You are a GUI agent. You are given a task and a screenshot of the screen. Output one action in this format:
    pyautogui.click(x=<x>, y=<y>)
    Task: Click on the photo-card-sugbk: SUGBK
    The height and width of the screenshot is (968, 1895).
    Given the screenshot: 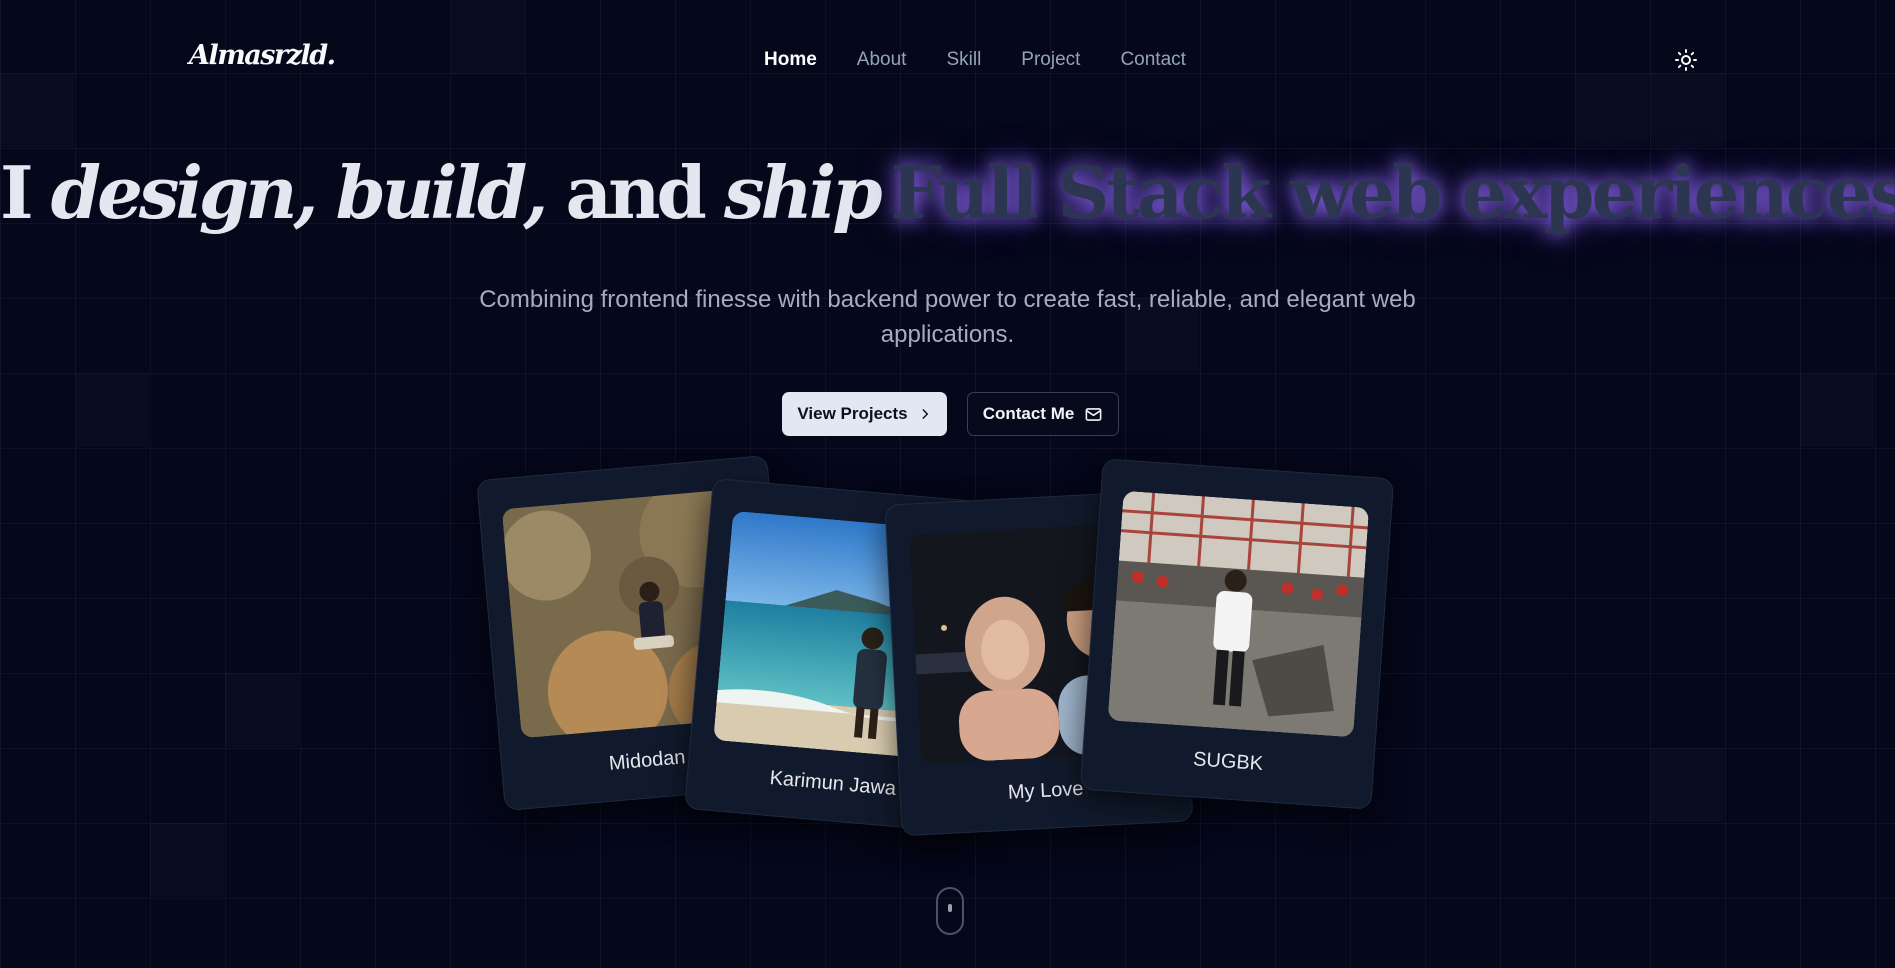 What is the action you would take?
    pyautogui.click(x=1237, y=634)
    